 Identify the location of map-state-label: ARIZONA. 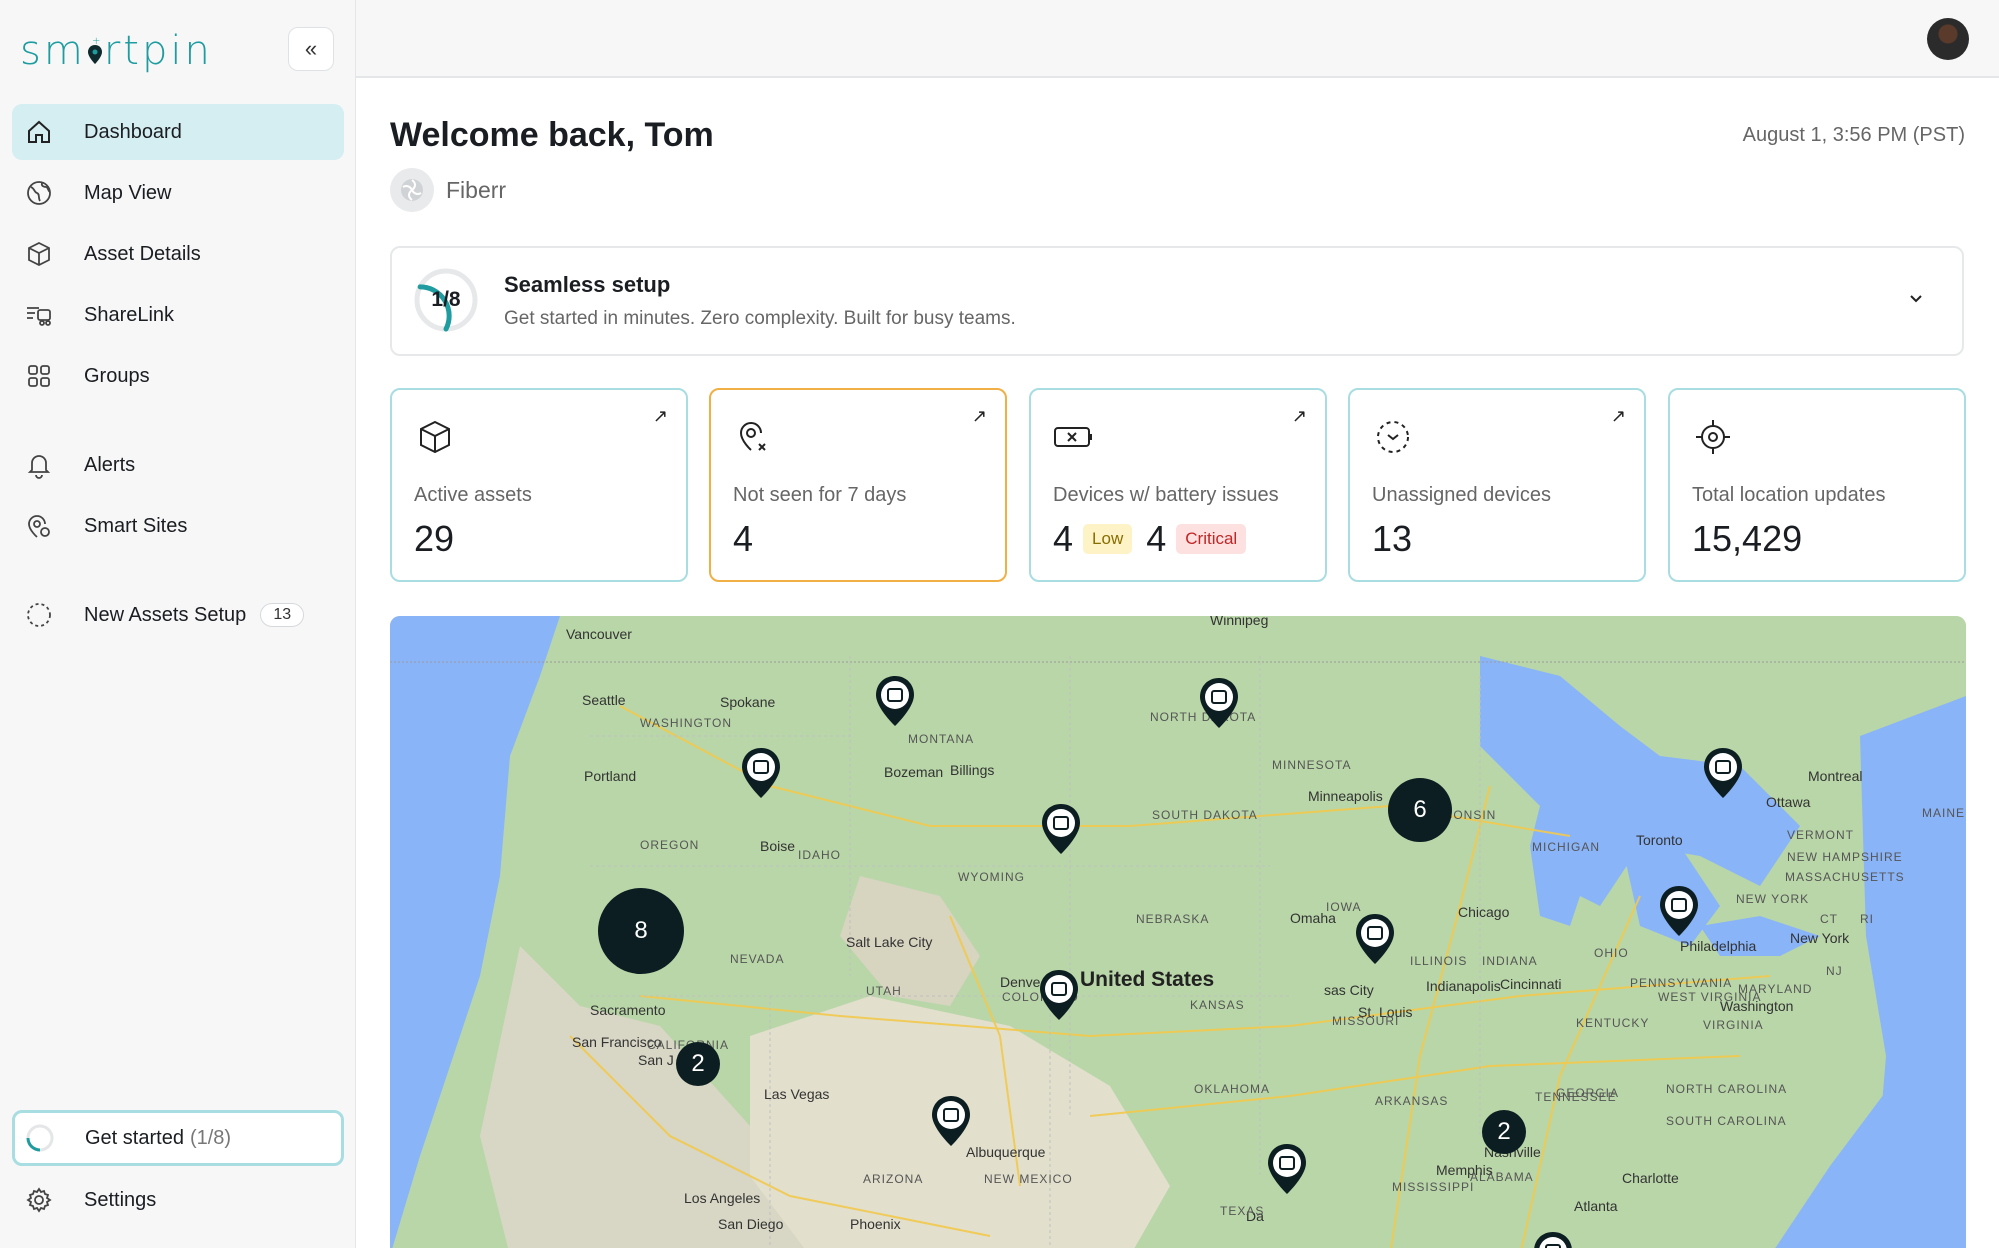
(893, 1179).